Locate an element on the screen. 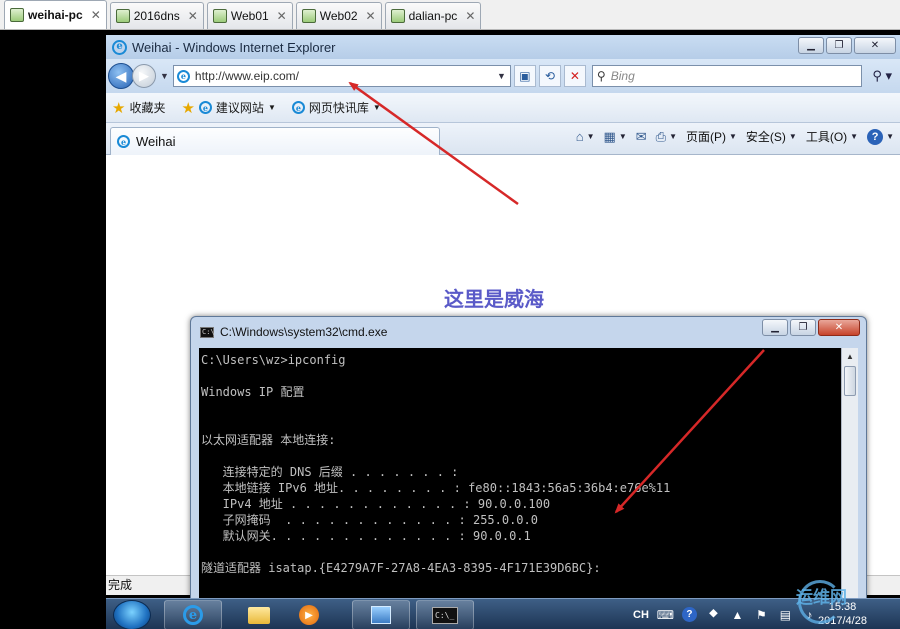 The image size is (900, 629). stop-button: ✕ is located at coordinates (574, 76).